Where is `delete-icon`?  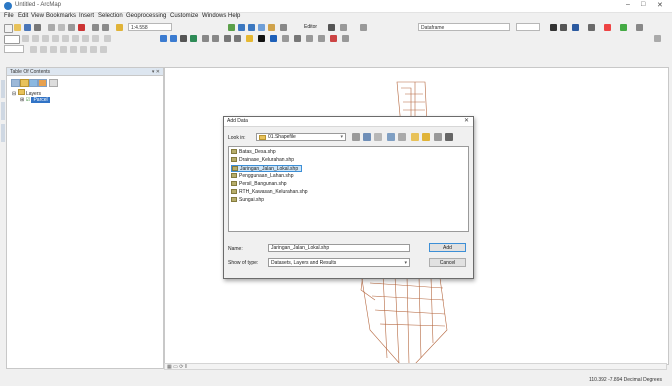 delete-icon is located at coordinates (81, 27).